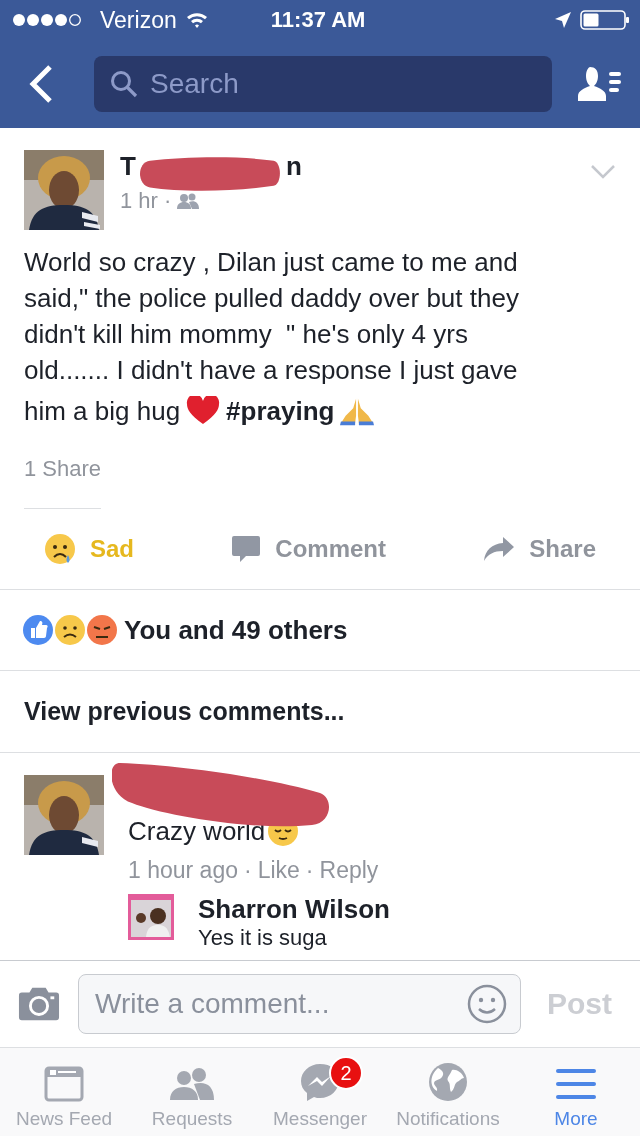 The height and width of the screenshot is (1136, 640). I want to click on tab: Requests, so click(192, 1092).